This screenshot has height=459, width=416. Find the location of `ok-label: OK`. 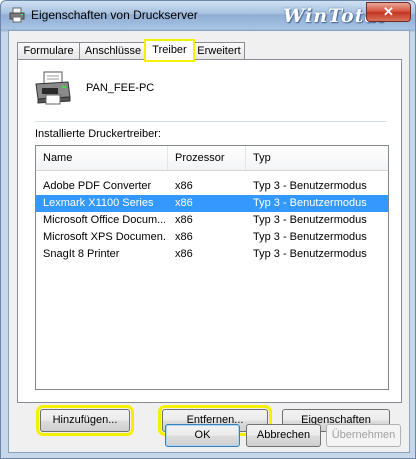

ok-label: OK is located at coordinates (202, 435).